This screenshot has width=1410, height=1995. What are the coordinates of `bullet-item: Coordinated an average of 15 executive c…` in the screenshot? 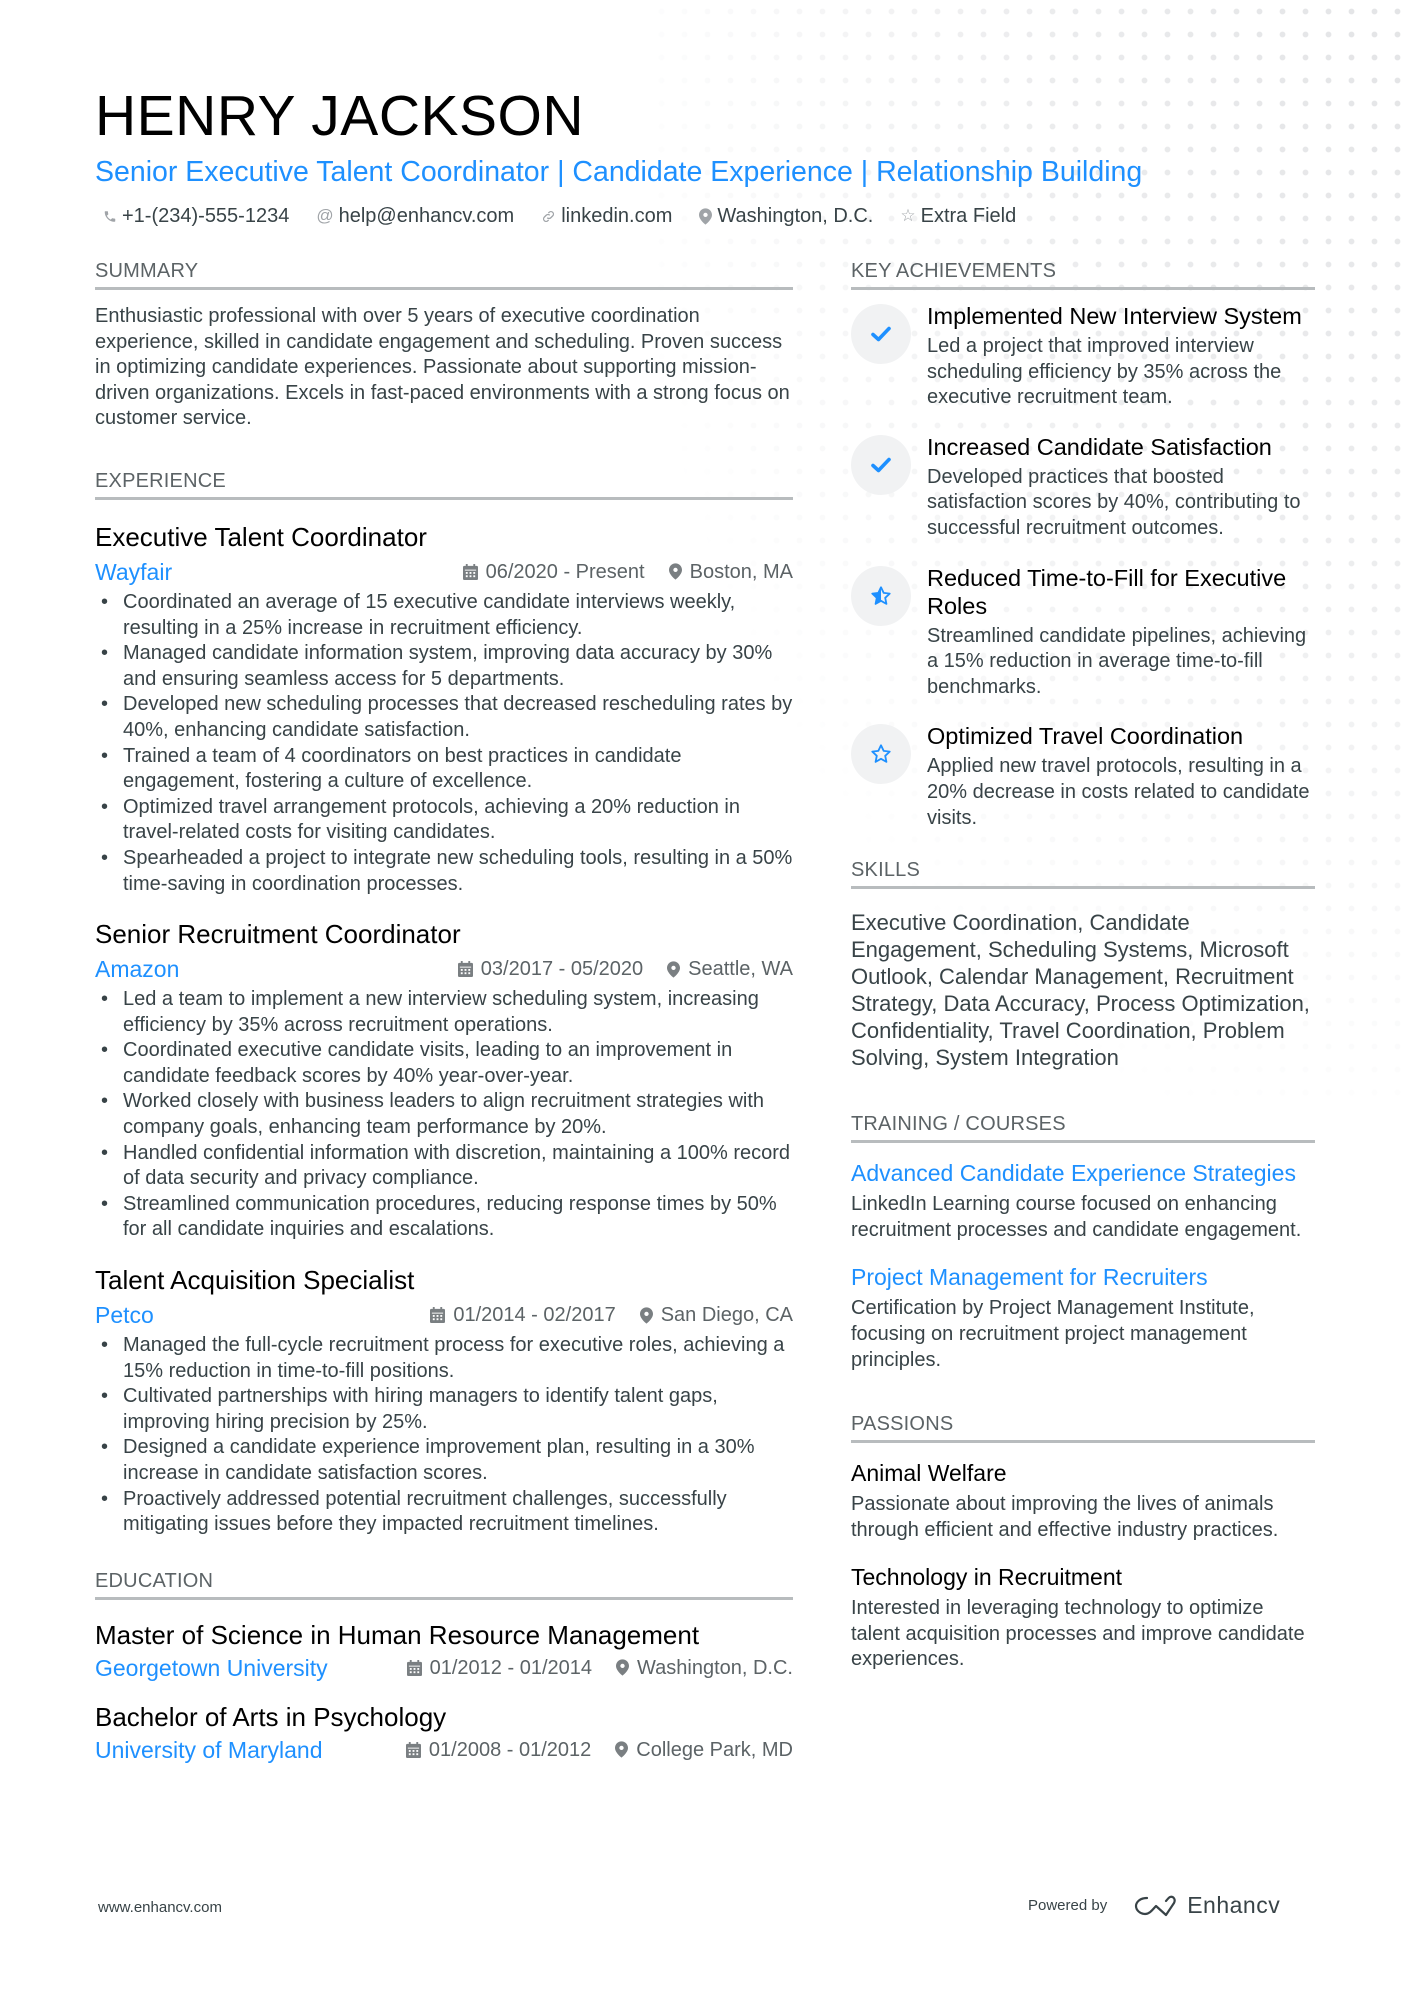 It's located at (444, 615).